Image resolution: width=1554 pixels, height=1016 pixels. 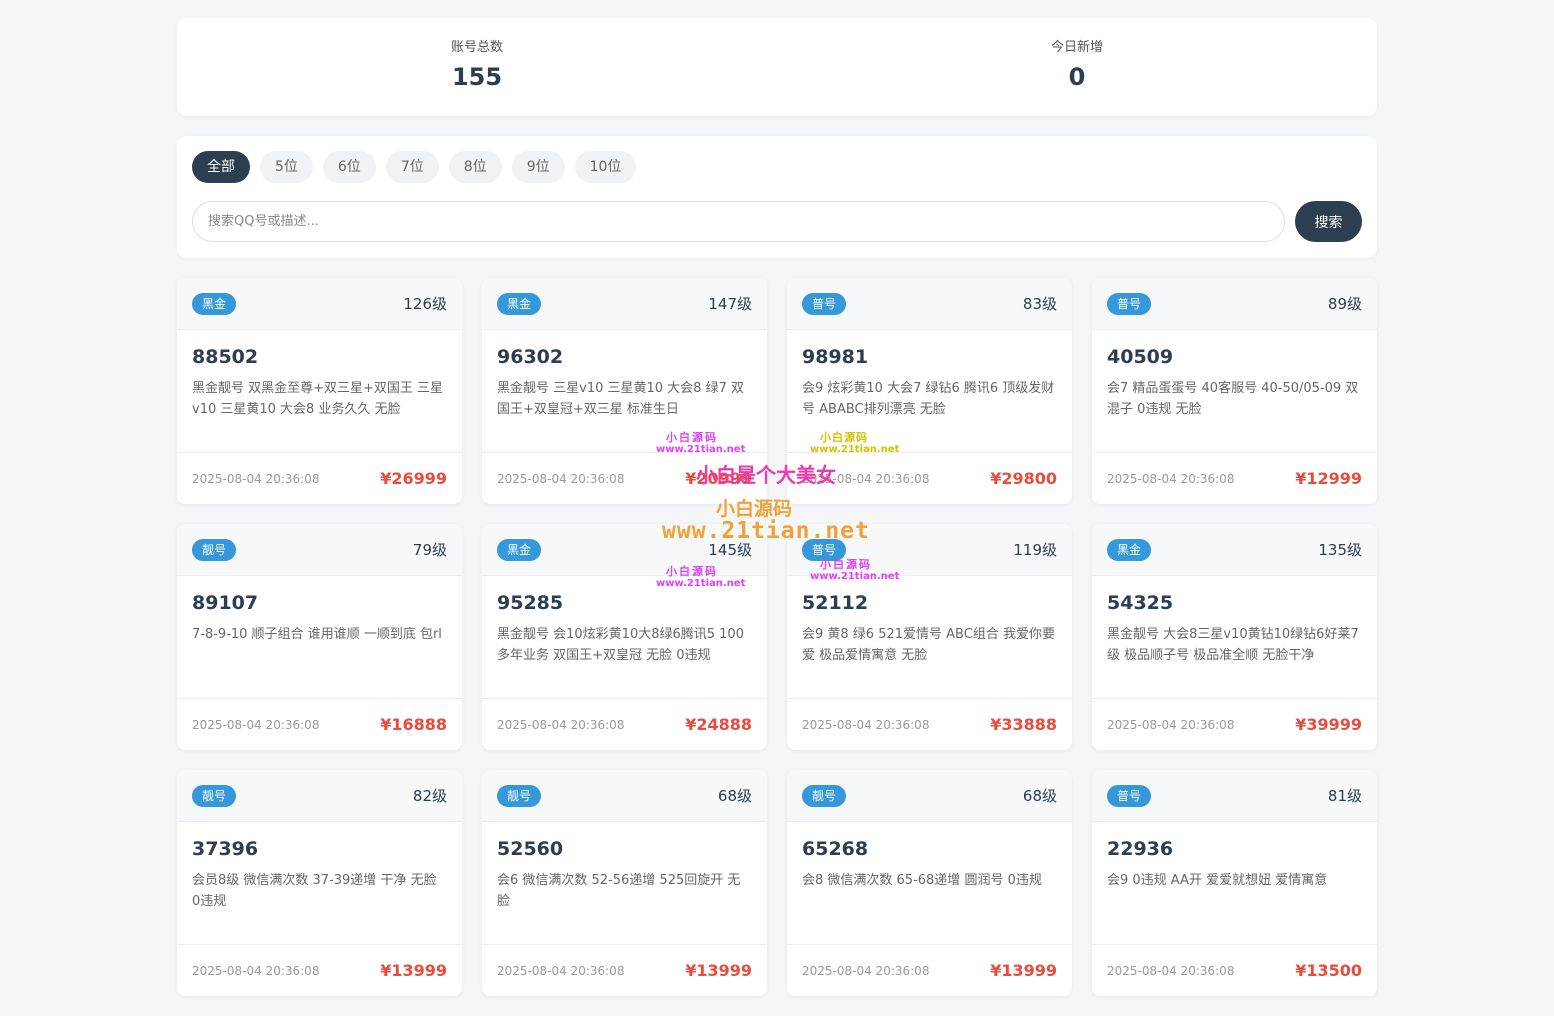 I want to click on card-header: 靓号 68级, so click(x=929, y=796).